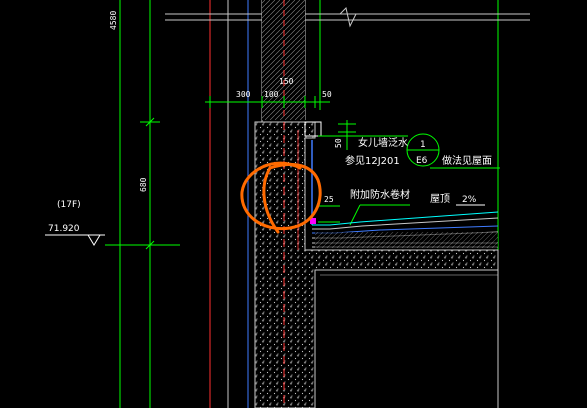 The image size is (587, 408). What do you see at coordinates (440, 199) in the screenshot?
I see `label-roof: 屋顶` at bounding box center [440, 199].